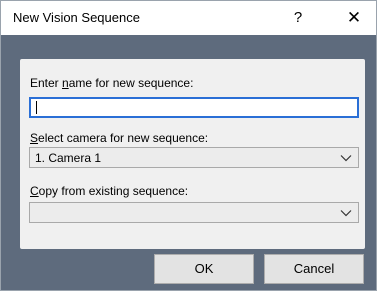 The image size is (377, 291). I want to click on name-label: Enter name for new sequence:, so click(112, 83).